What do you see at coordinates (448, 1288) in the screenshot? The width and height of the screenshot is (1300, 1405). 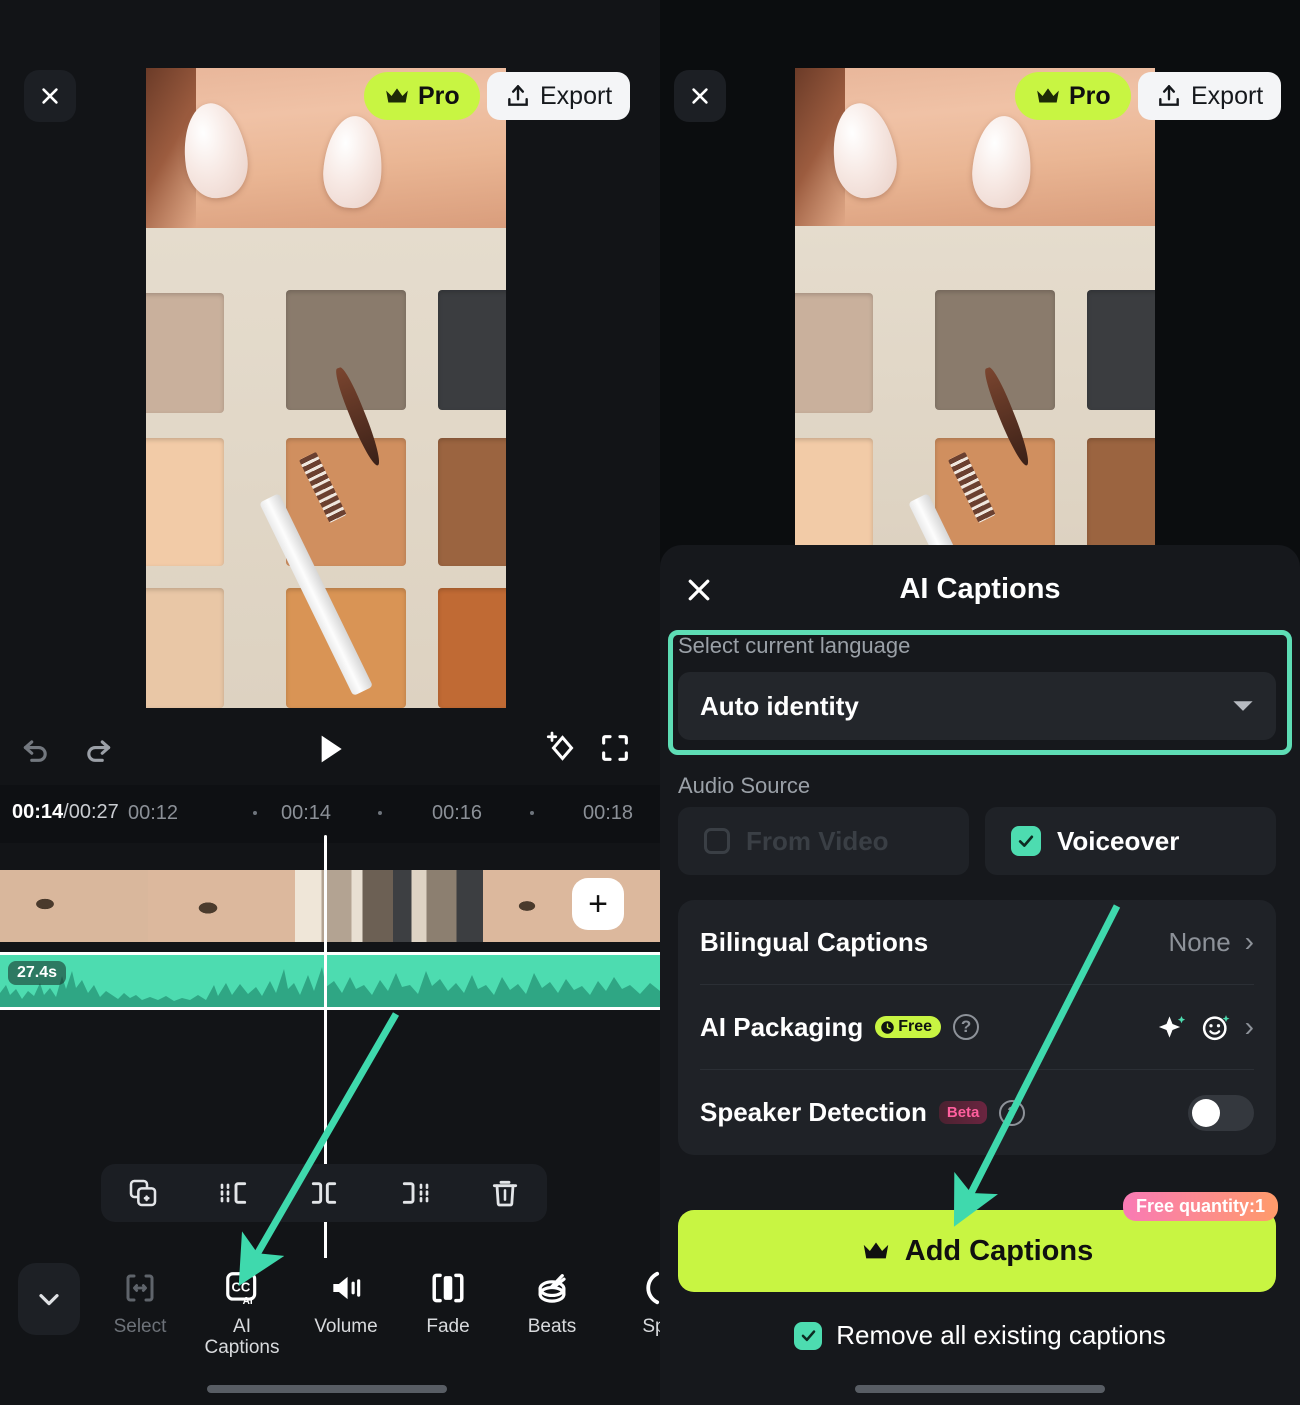 I see `fade-icon-wrap` at bounding box center [448, 1288].